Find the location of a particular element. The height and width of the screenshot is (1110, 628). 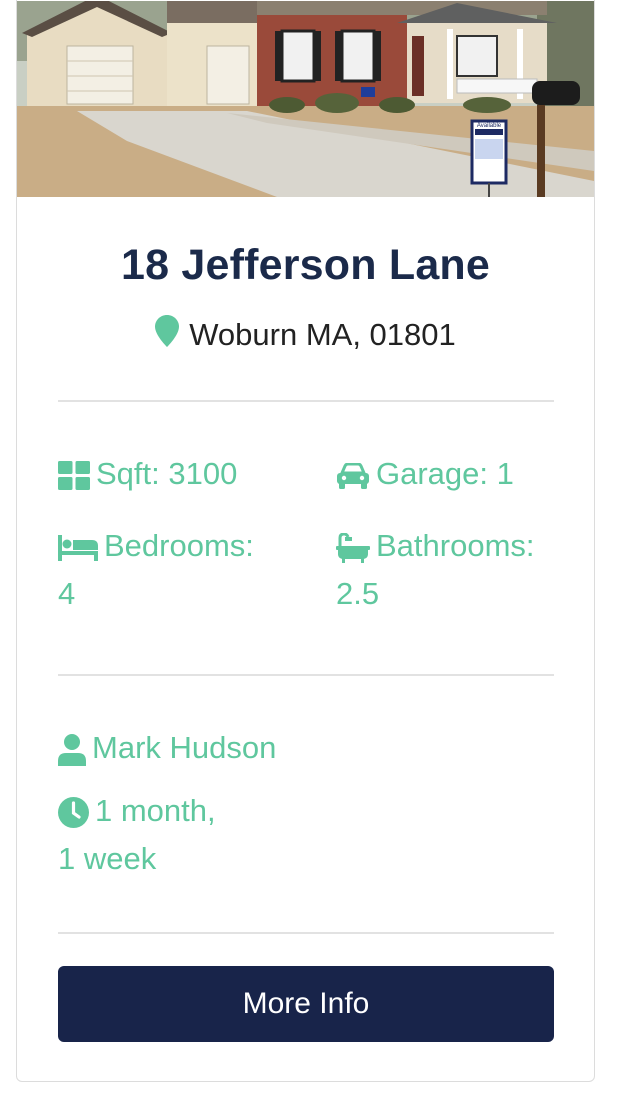

grid-icon is located at coordinates (74, 476).